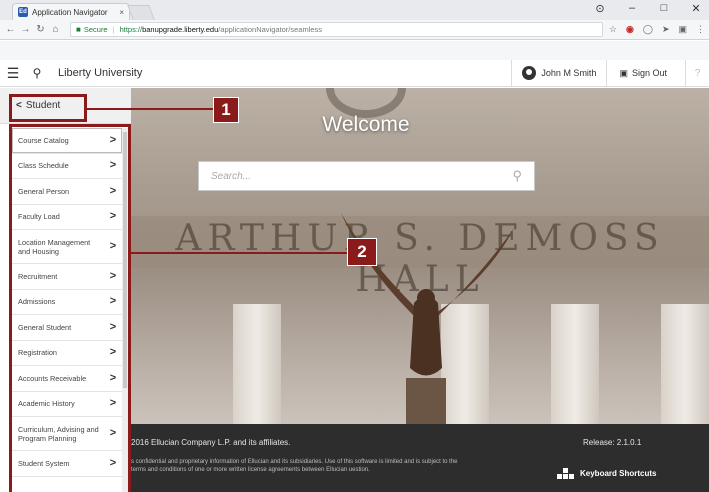  I want to click on square-extension-icon: ▣, so click(682, 29).